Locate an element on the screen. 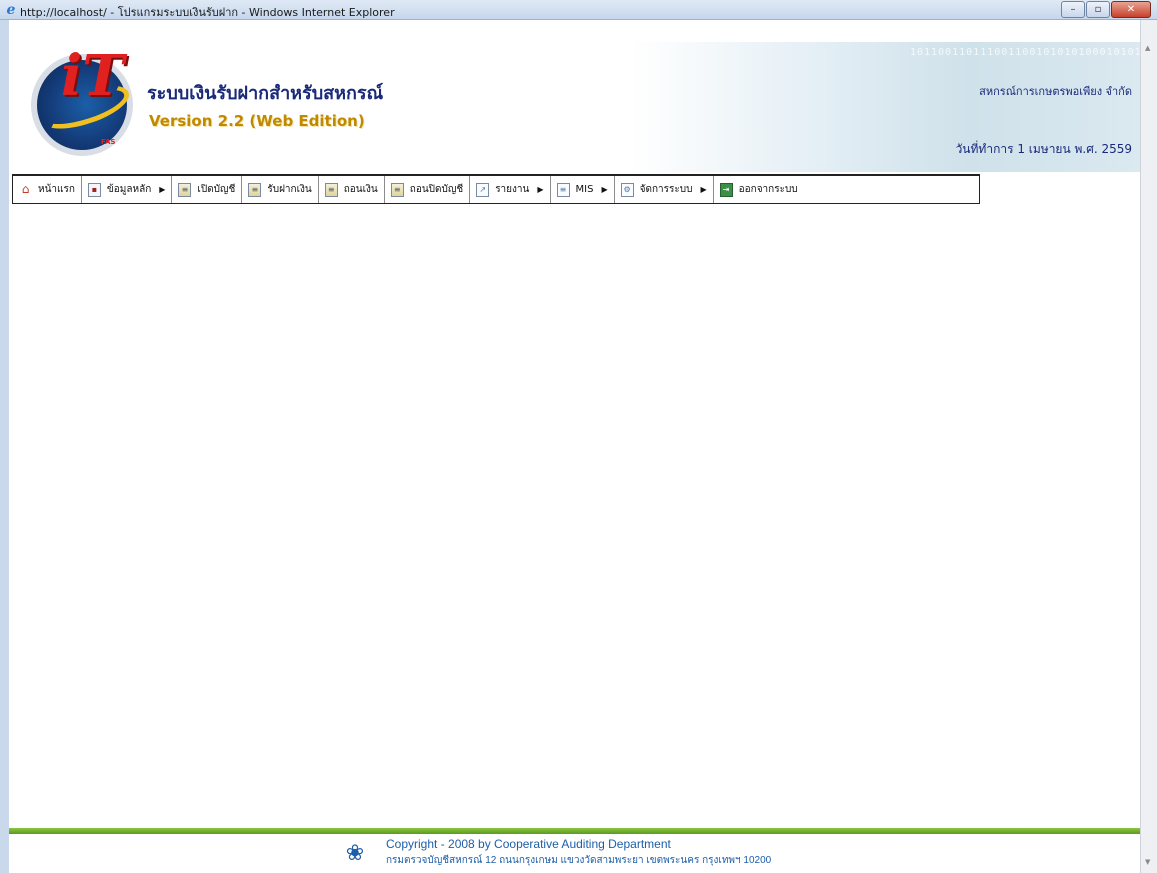 The height and width of the screenshot is (873, 1157). scroll-up-arrow-icon: ▲ is located at coordinates (1147, 48).